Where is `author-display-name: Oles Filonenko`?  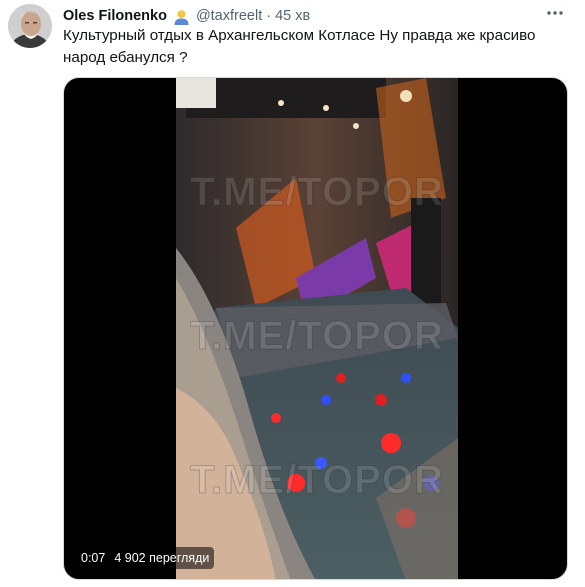
author-display-name: Oles Filonenko is located at coordinates (115, 16).